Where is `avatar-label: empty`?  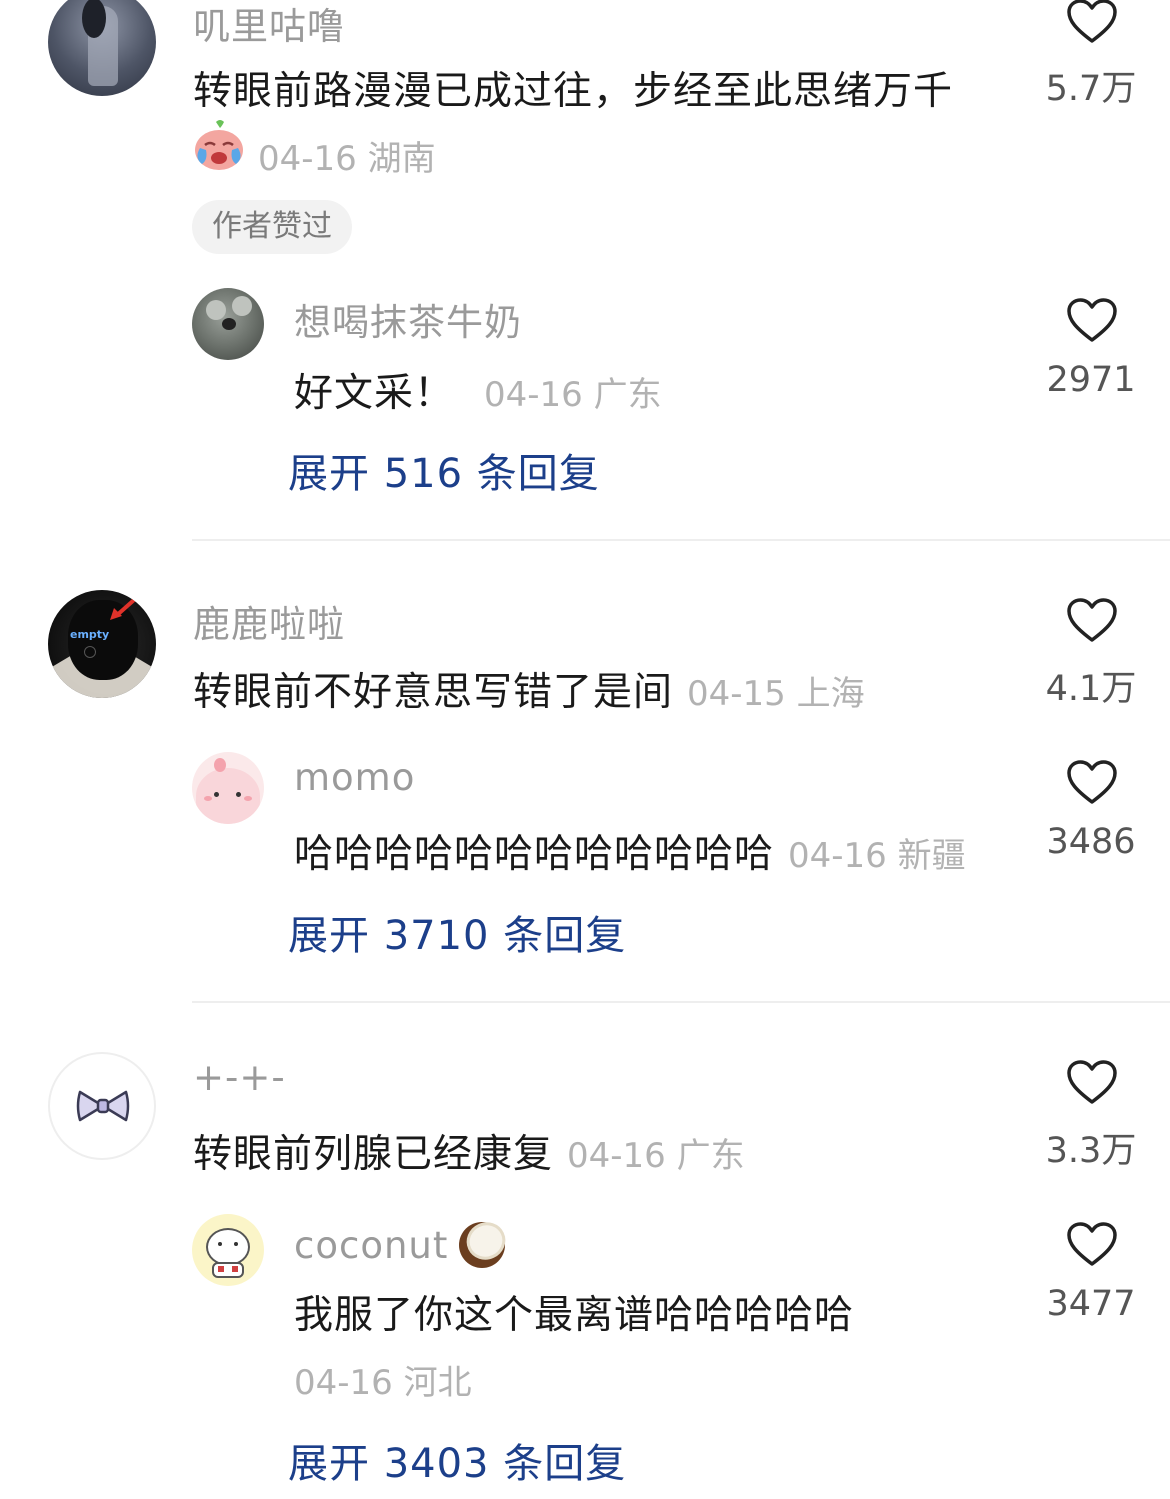 avatar-label: empty is located at coordinates (90, 634).